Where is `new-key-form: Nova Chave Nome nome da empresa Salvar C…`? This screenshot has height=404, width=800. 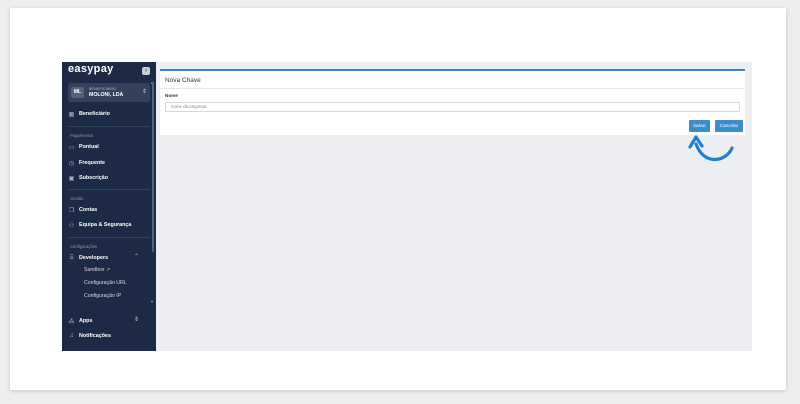 new-key-form: Nova Chave Nome nome da empresa Salvar C… is located at coordinates (452, 102).